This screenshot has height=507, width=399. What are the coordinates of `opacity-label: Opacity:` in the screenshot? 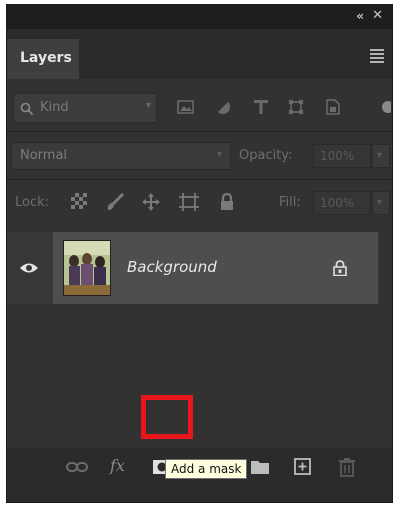 It's located at (266, 155).